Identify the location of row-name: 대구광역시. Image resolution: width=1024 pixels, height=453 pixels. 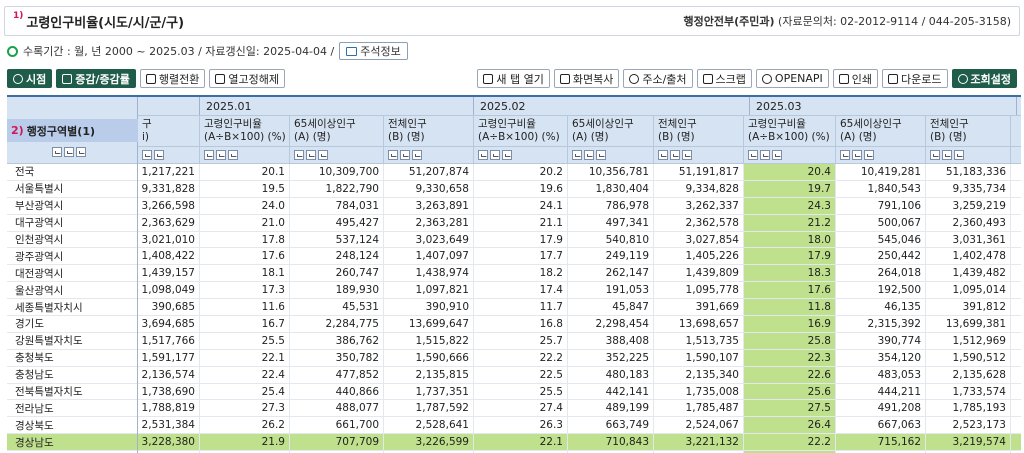
(72, 223).